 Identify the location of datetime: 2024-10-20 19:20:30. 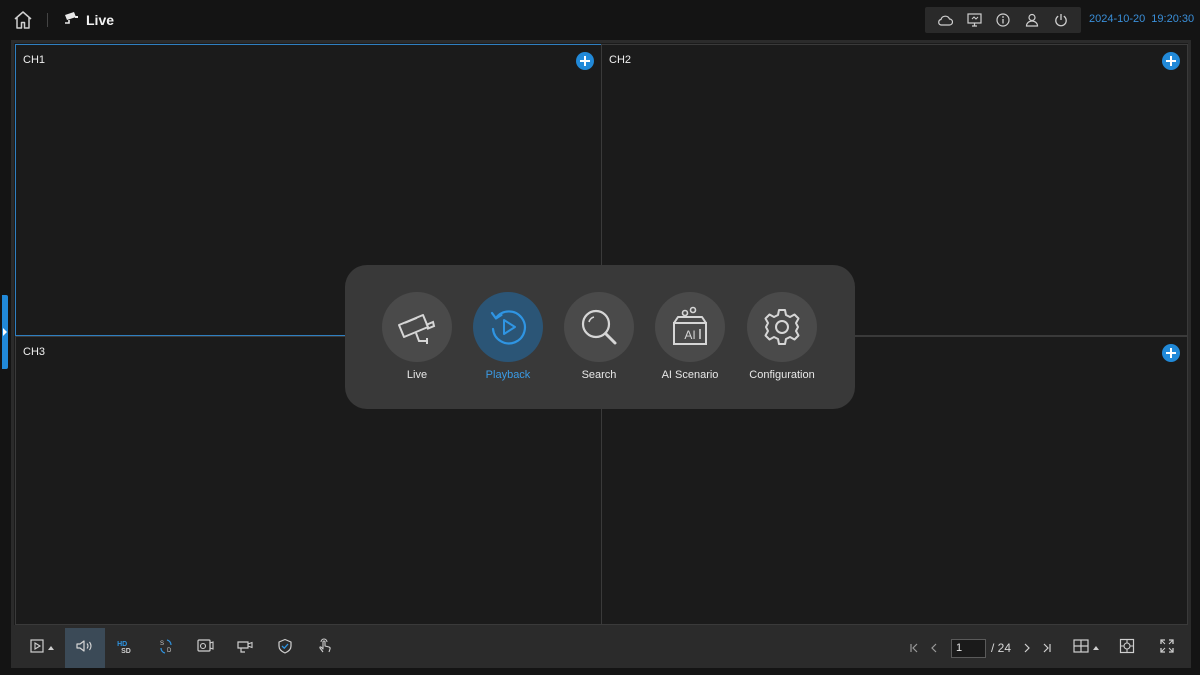
(1144, 19).